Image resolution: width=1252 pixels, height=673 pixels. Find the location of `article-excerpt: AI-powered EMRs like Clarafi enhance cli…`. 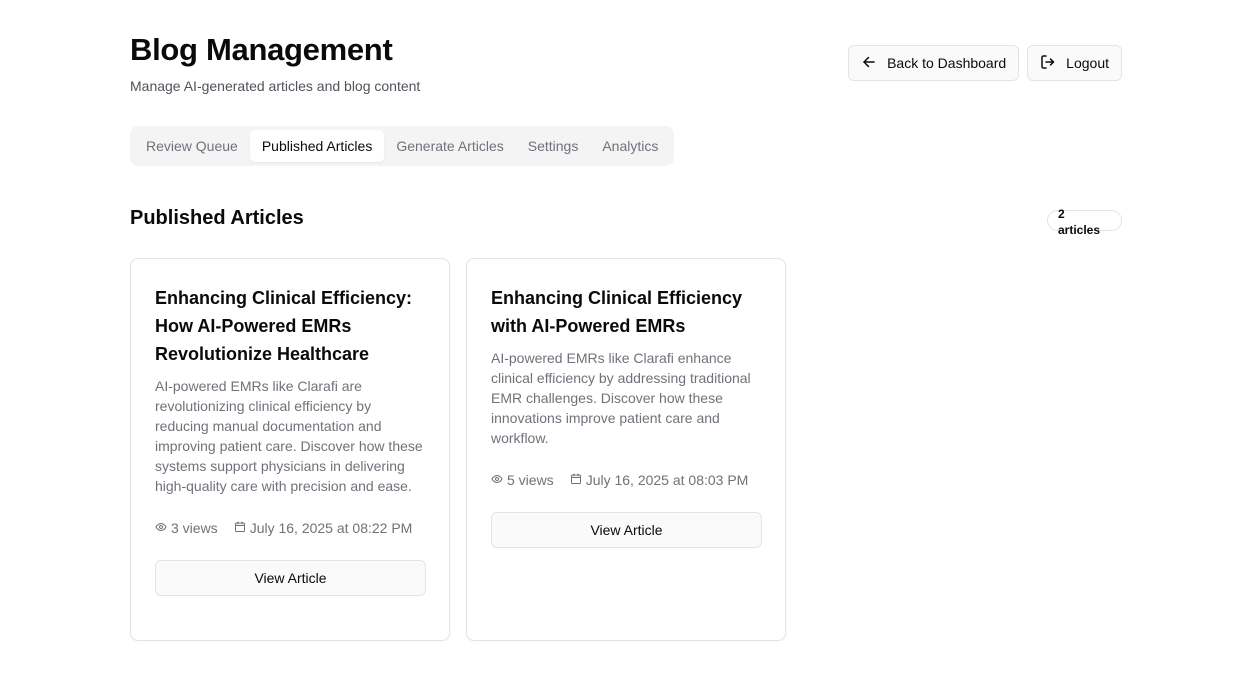

article-excerpt: AI-powered EMRs like Clarafi enhance cli… is located at coordinates (621, 398).